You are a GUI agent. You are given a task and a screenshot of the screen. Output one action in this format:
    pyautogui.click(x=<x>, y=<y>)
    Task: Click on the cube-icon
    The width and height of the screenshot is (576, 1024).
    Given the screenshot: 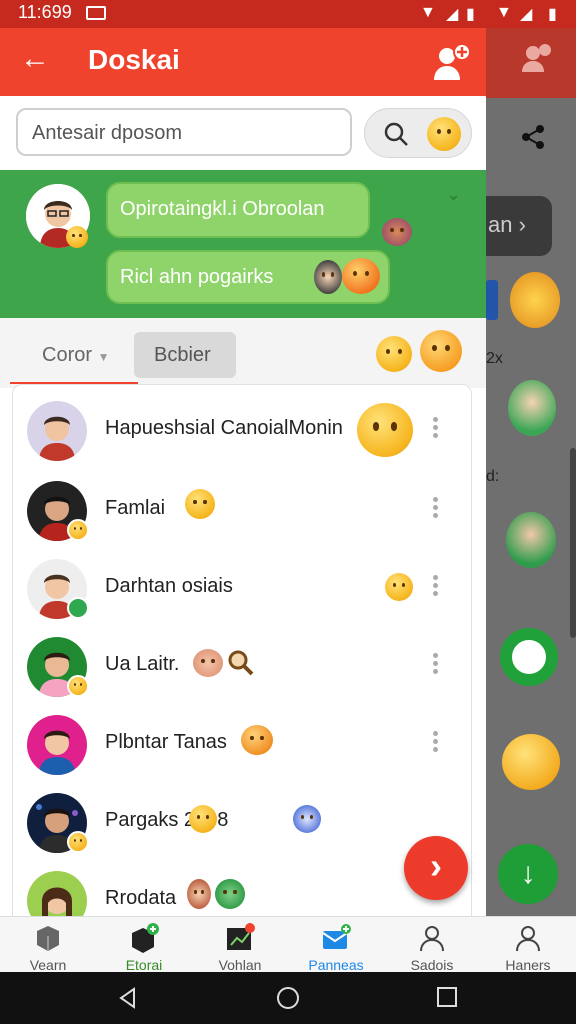 What is the action you would take?
    pyautogui.click(x=48, y=938)
    